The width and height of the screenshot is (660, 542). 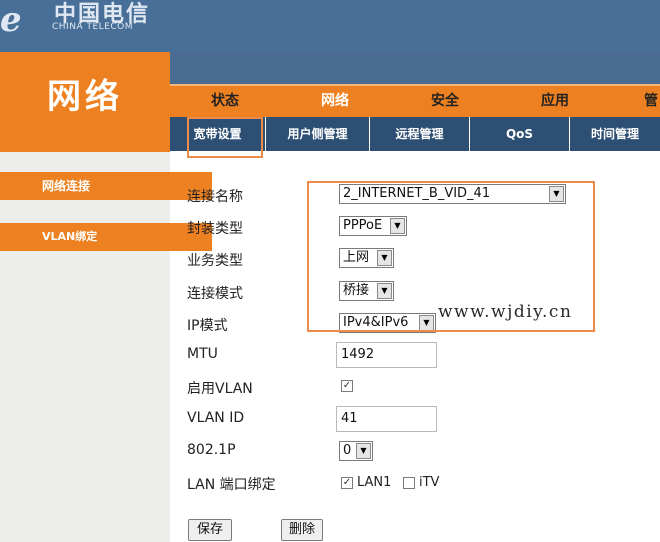 I want to click on subtab-remote-management: 远程管理, so click(x=420, y=134).